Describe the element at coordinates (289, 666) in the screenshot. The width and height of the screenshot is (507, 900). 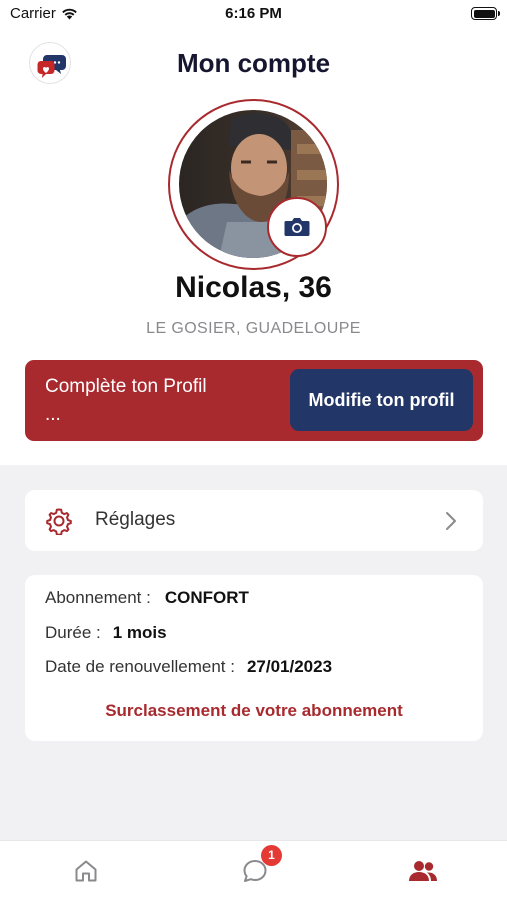
I see `renewal-value: 27/01/2023` at that location.